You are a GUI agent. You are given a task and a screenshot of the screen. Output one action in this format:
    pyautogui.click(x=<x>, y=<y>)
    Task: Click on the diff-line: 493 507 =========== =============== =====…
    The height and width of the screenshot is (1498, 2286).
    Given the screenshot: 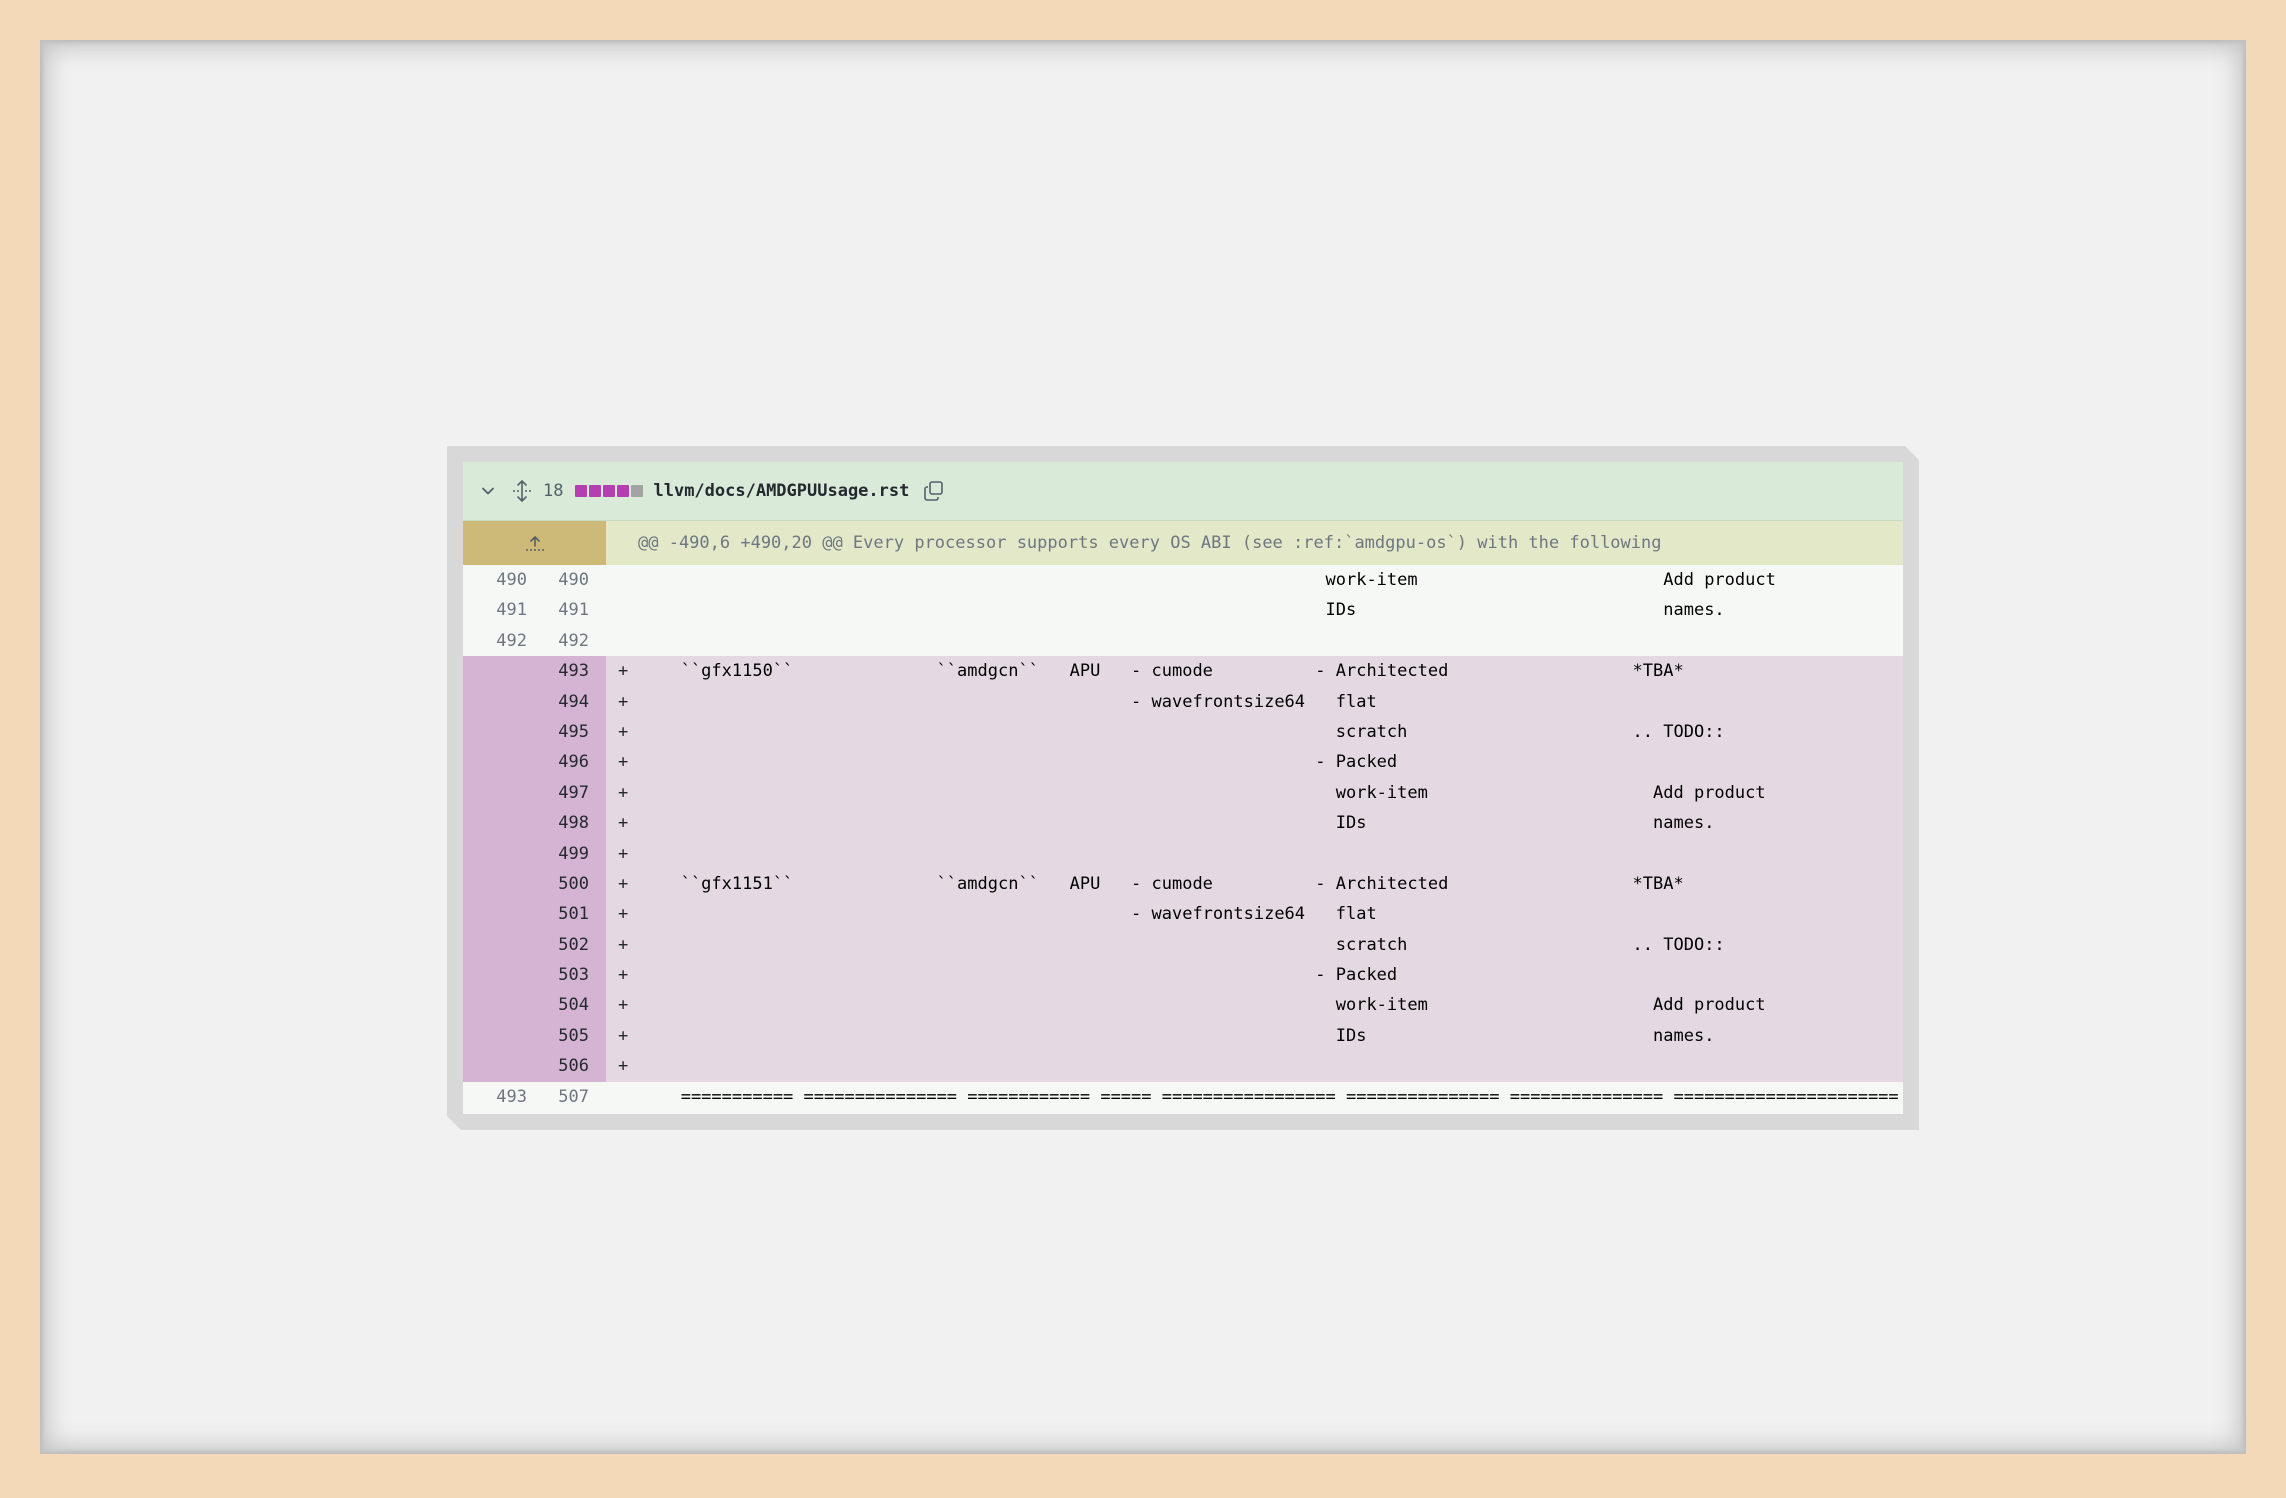 What is the action you would take?
    pyautogui.click(x=1183, y=1097)
    